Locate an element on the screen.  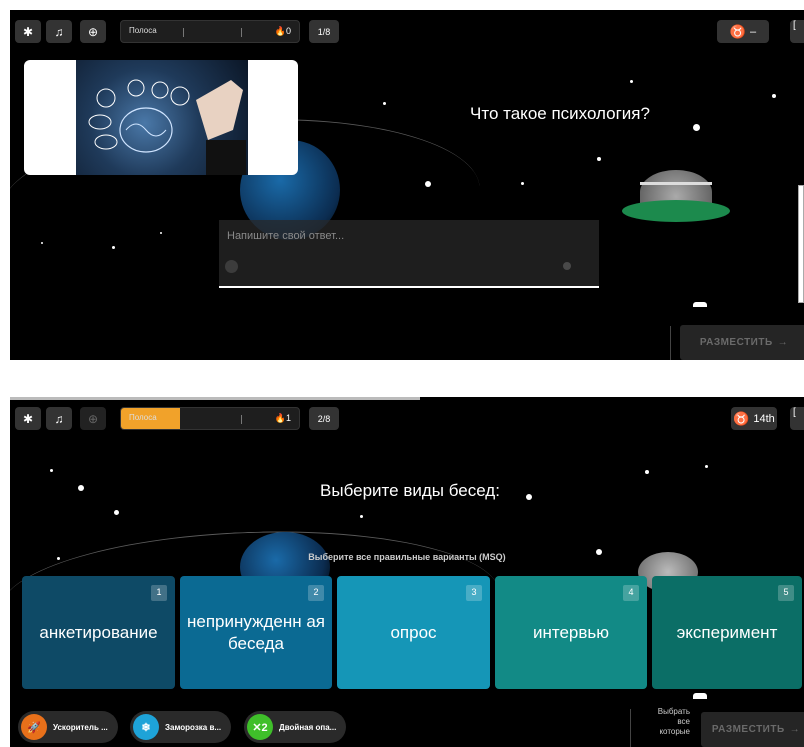
question-text: Что такое психология? is located at coordinates (560, 113).